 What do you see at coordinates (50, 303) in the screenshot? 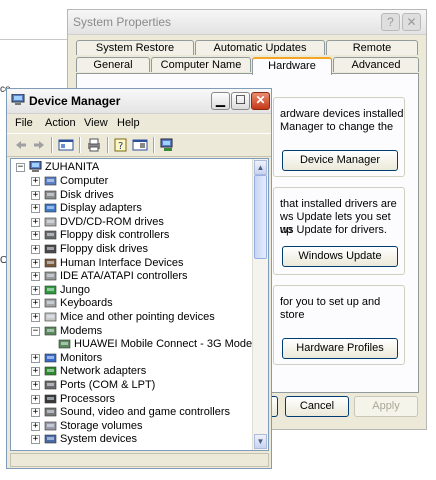
I see `keyboard-icon` at bounding box center [50, 303].